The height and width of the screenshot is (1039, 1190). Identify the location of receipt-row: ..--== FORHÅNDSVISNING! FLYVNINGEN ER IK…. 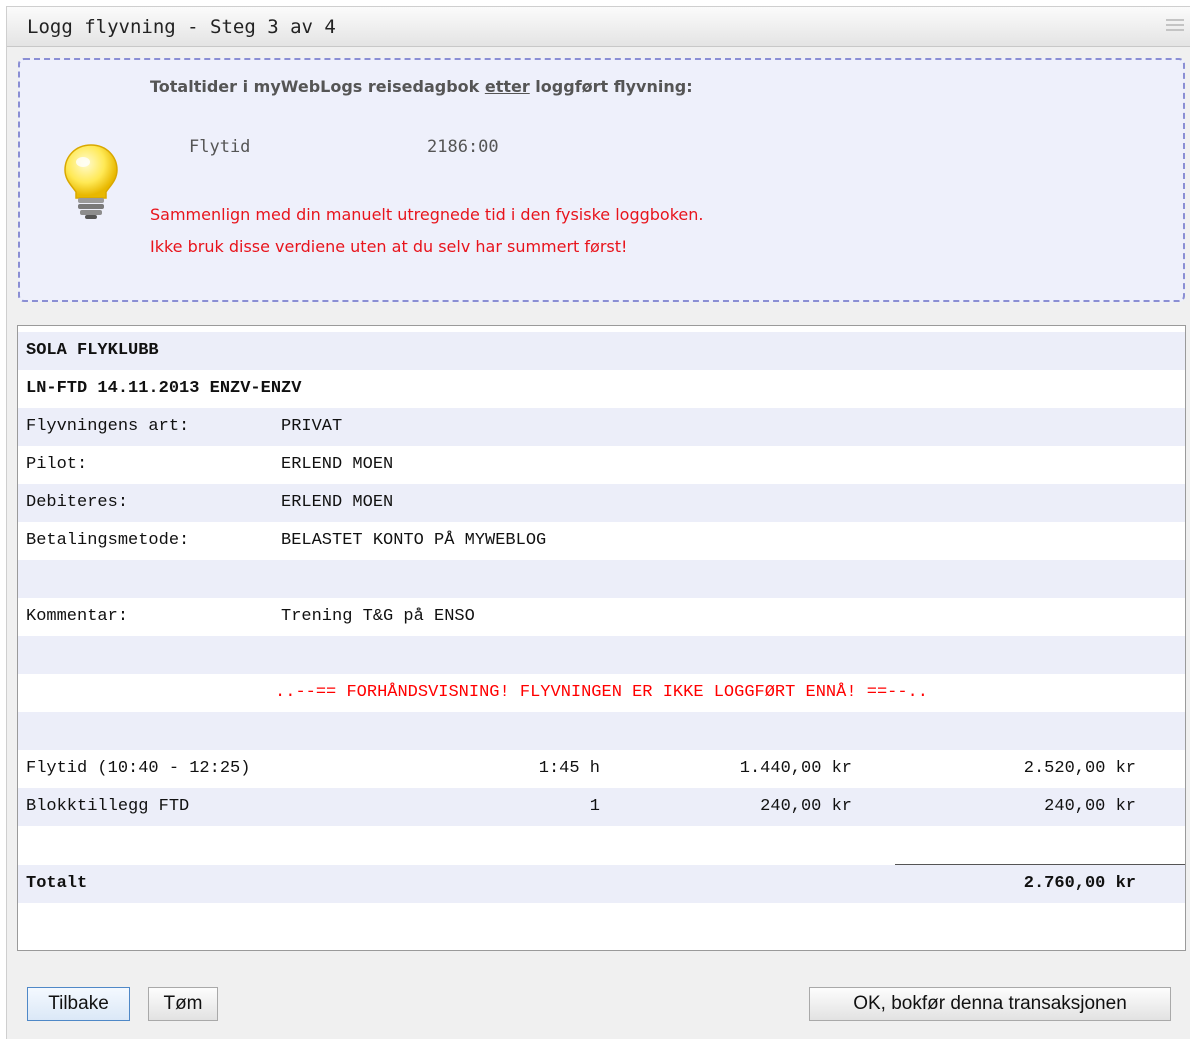
(601, 693).